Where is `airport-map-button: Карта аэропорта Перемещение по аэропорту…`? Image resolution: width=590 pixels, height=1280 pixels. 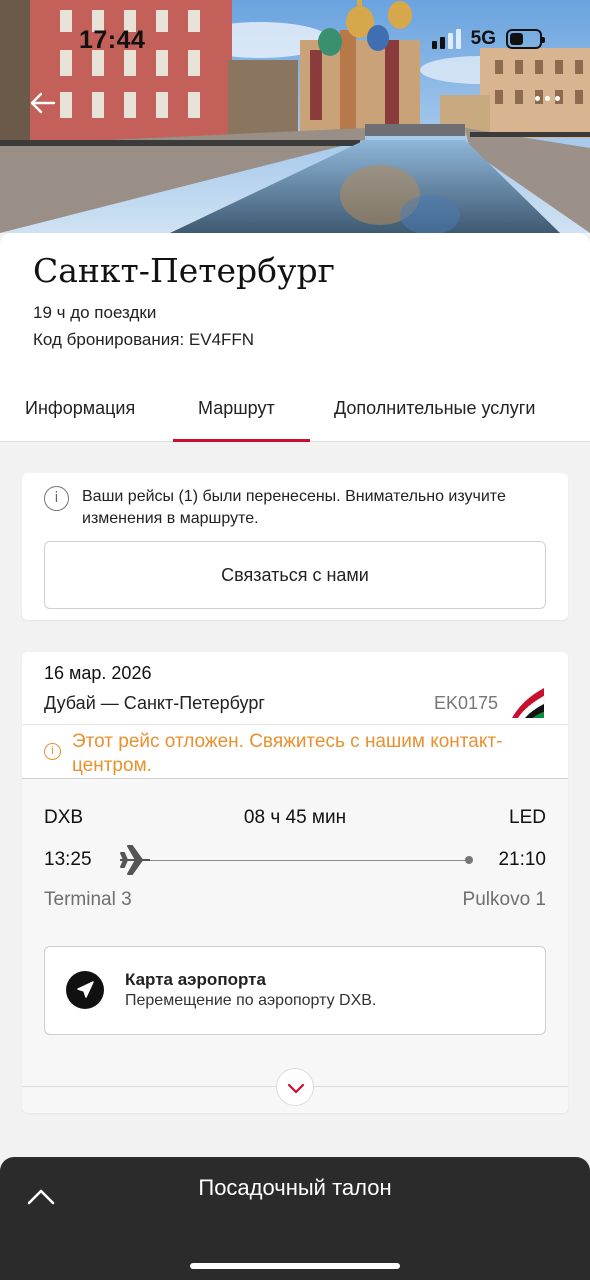
airport-map-button: Карта аэропорта Перемещение по аэропорту… is located at coordinates (295, 990).